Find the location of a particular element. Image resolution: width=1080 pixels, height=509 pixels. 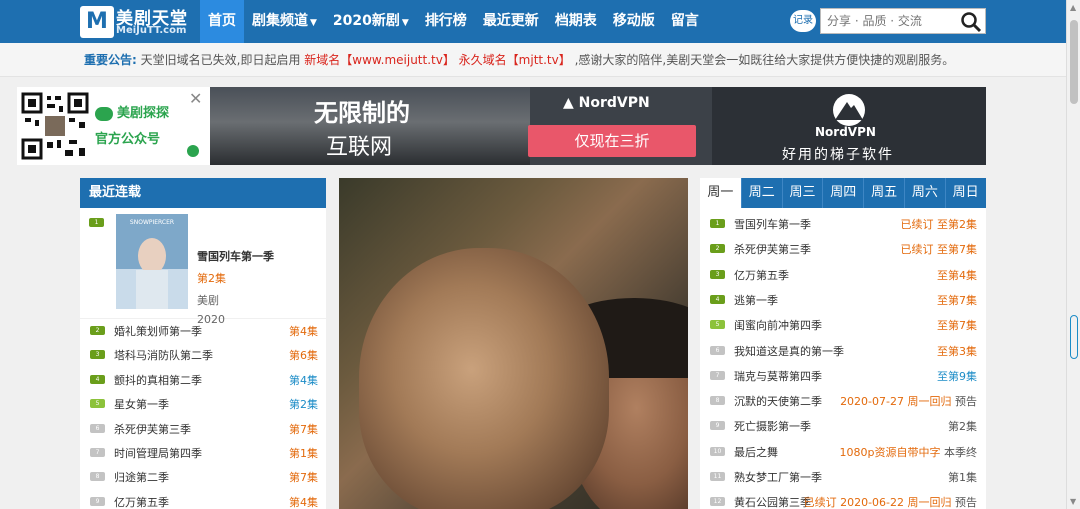

tab-weekday: 周六 is located at coordinates (924, 193).